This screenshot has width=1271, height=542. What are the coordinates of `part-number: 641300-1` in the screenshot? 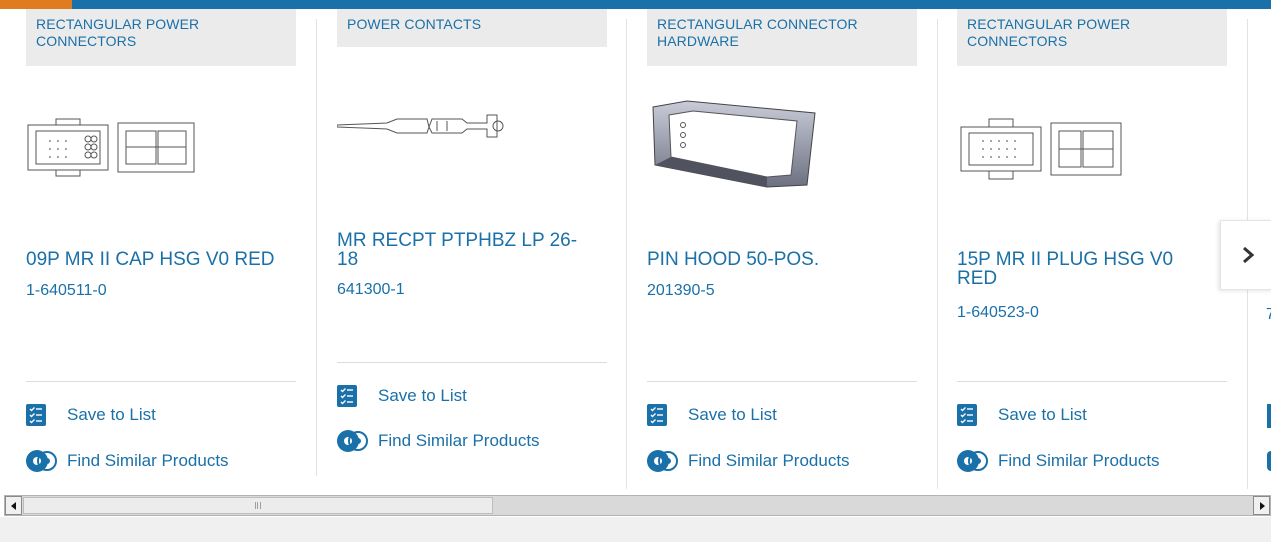 It's located at (371, 290).